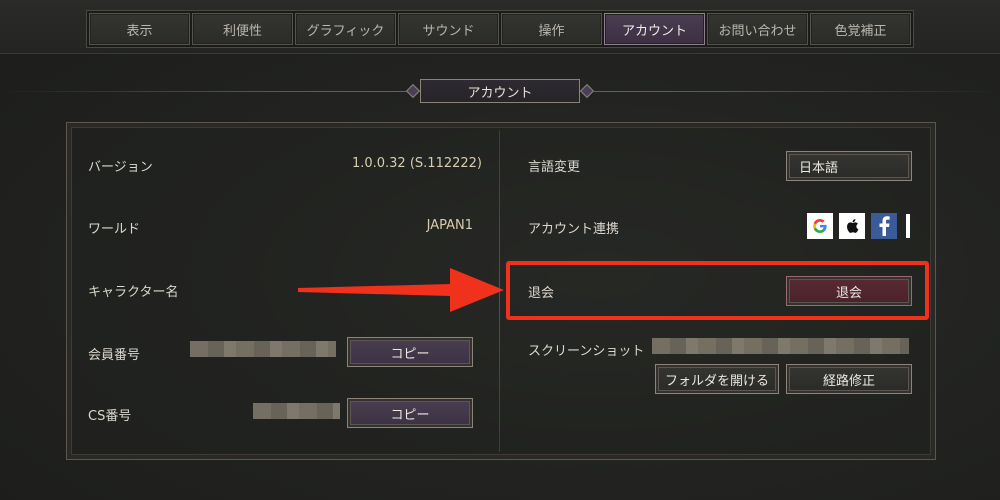 Image resolution: width=1000 pixels, height=500 pixels. I want to click on tab-display: 表示, so click(139, 29).